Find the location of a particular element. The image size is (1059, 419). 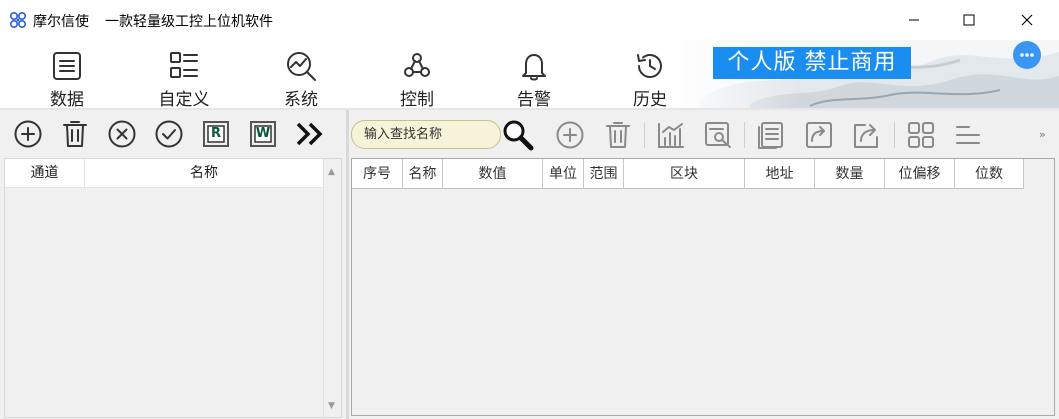

tab-history: 历史 is located at coordinates (650, 80).